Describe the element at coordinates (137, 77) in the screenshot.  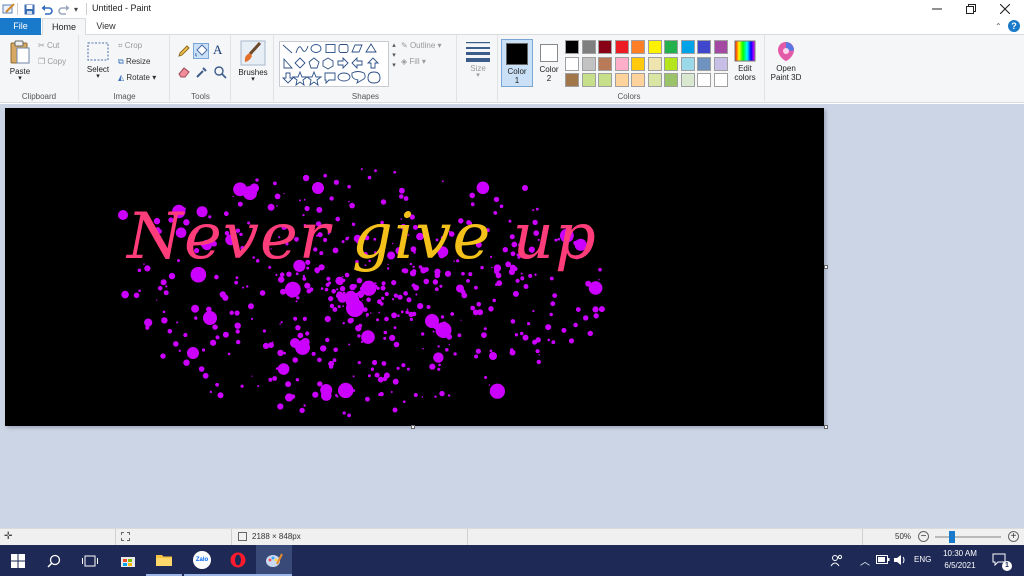
I see `rotate-button: ◭ Rotate ▾` at that location.